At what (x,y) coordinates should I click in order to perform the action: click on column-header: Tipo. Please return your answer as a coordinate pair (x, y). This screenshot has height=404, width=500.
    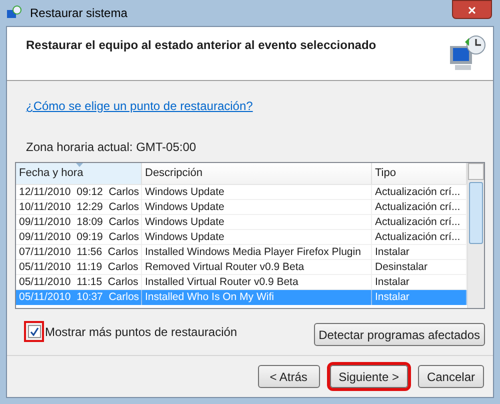
    Looking at the image, I should click on (419, 173).